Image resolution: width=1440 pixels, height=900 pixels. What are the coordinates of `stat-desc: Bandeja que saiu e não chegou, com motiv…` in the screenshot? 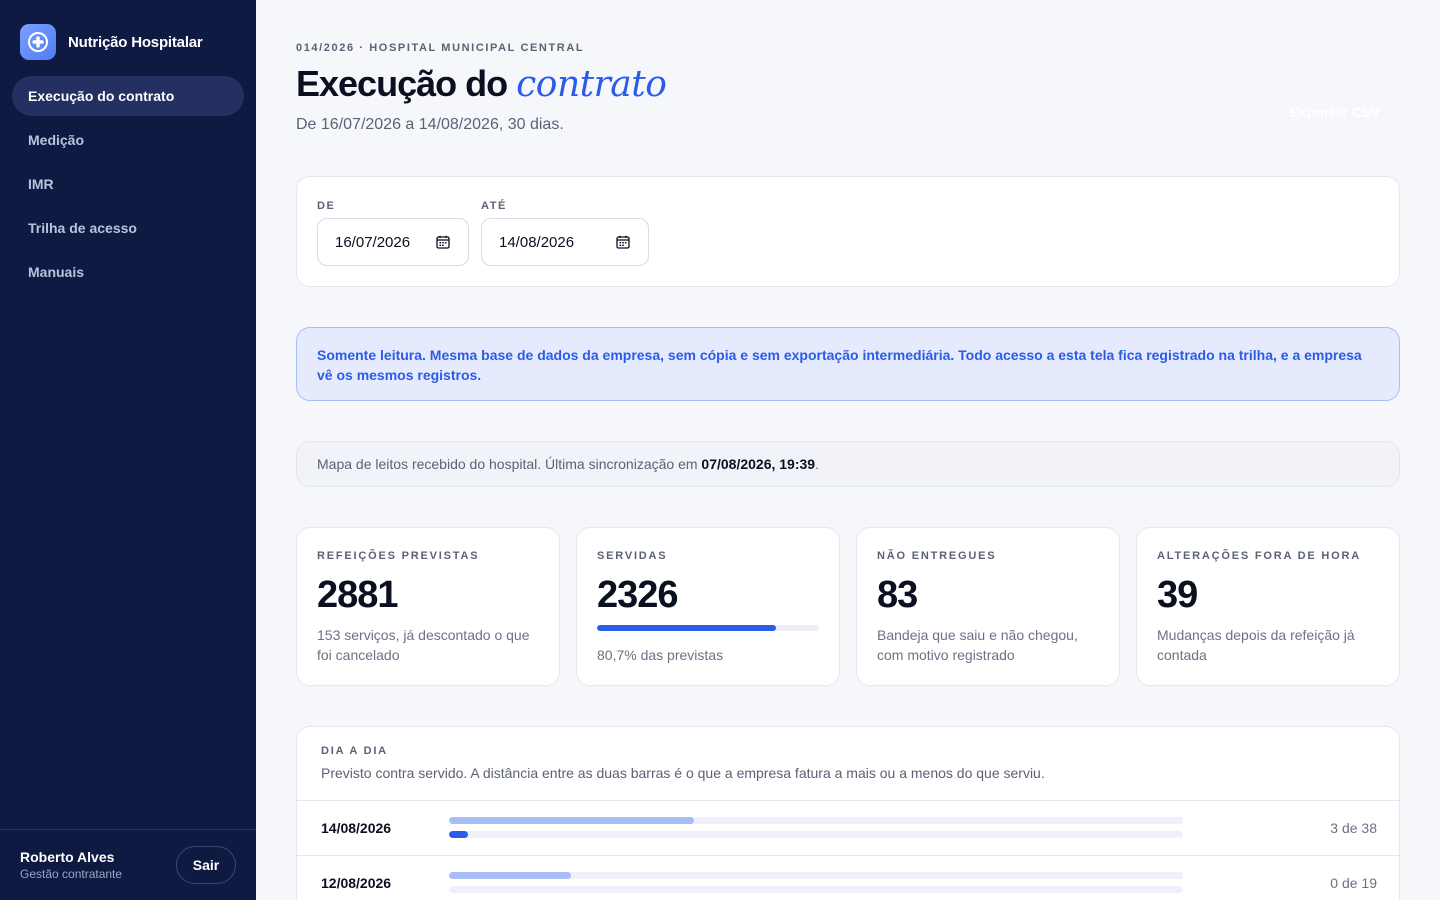 It's located at (977, 645).